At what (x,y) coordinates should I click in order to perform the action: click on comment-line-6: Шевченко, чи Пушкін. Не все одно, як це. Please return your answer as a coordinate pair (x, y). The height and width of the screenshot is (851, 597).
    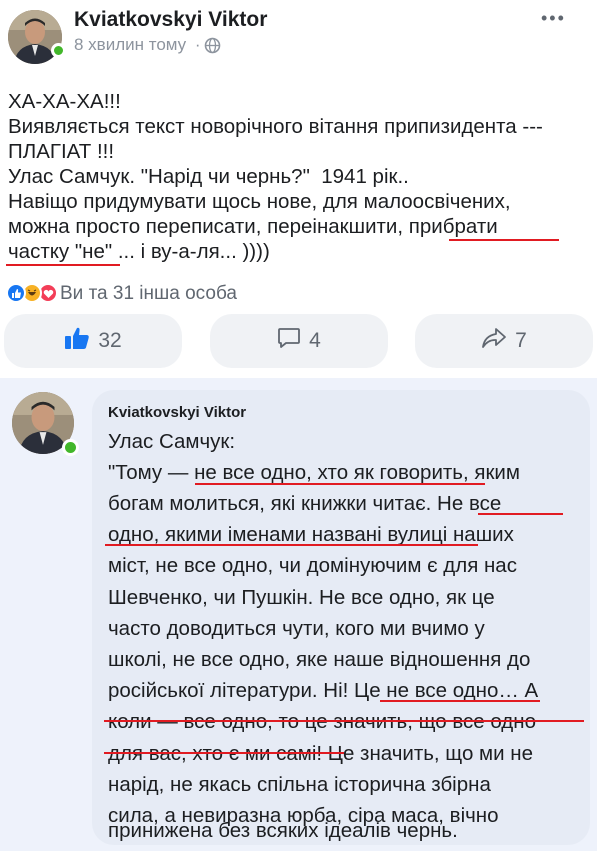
    Looking at the image, I should click on (301, 597).